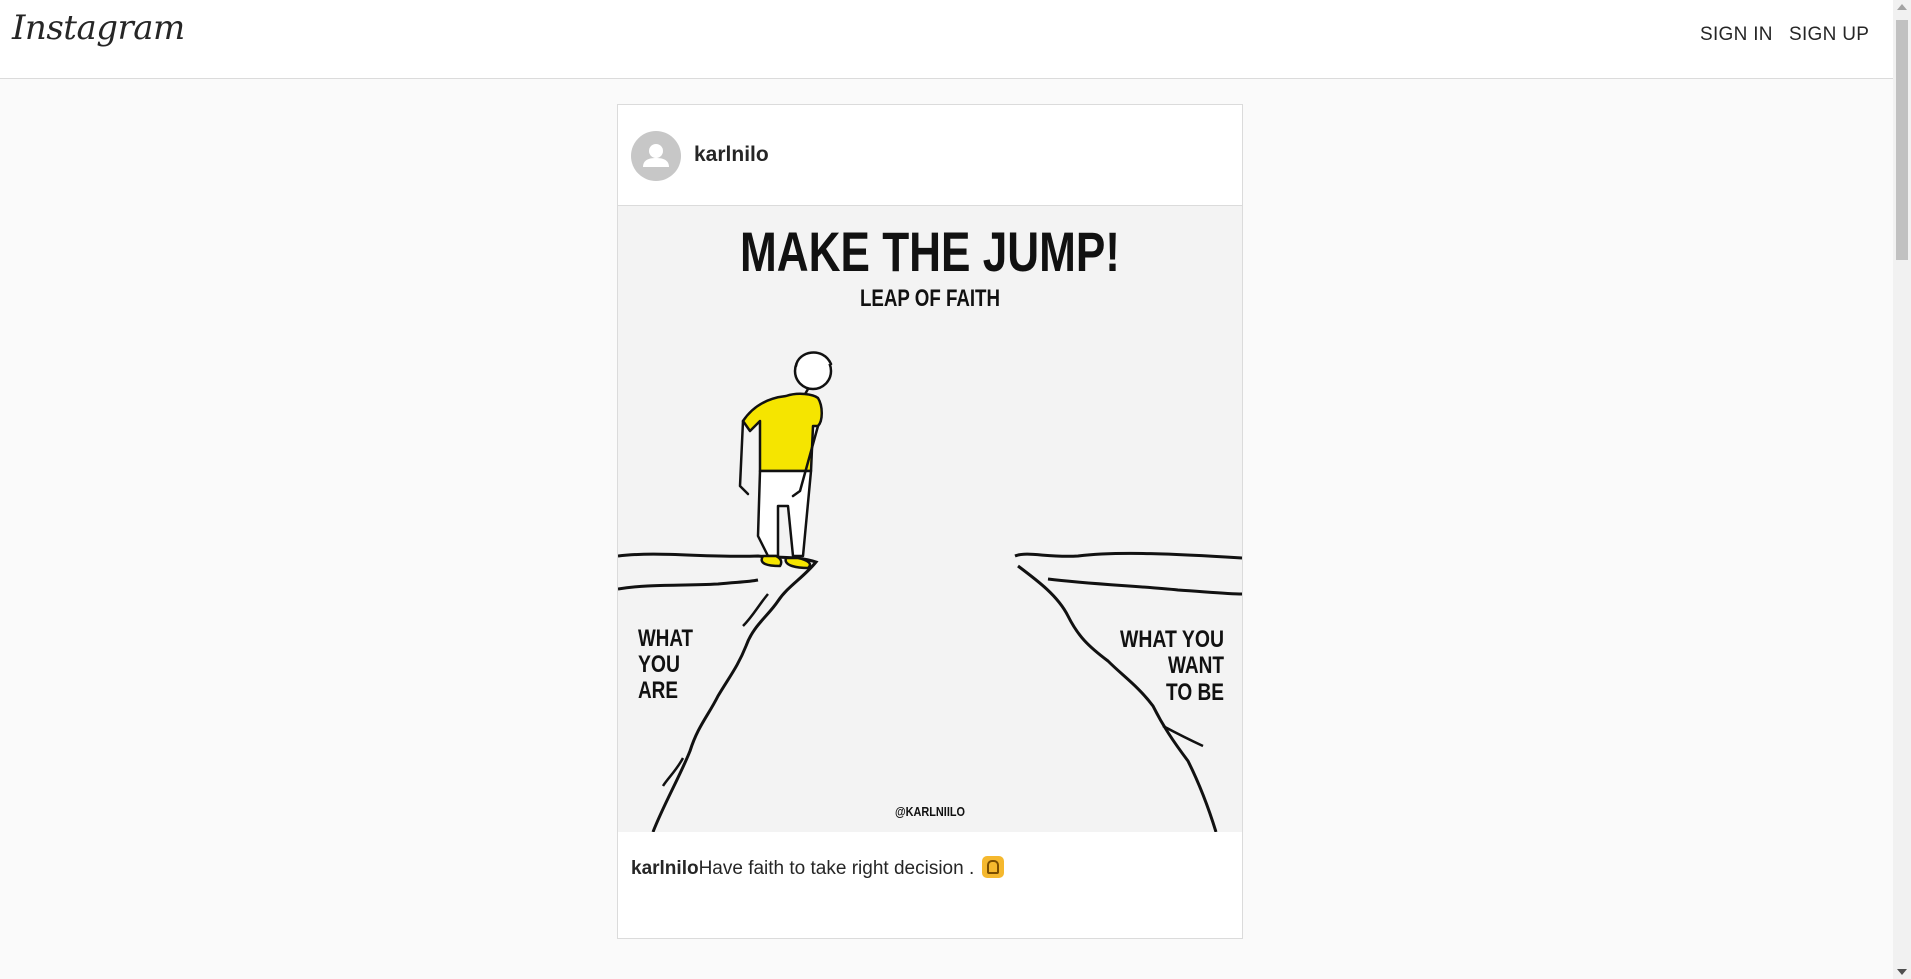 The height and width of the screenshot is (979, 1911). What do you see at coordinates (1195, 692) in the screenshot?
I see `right-label-line-3: TO BE` at bounding box center [1195, 692].